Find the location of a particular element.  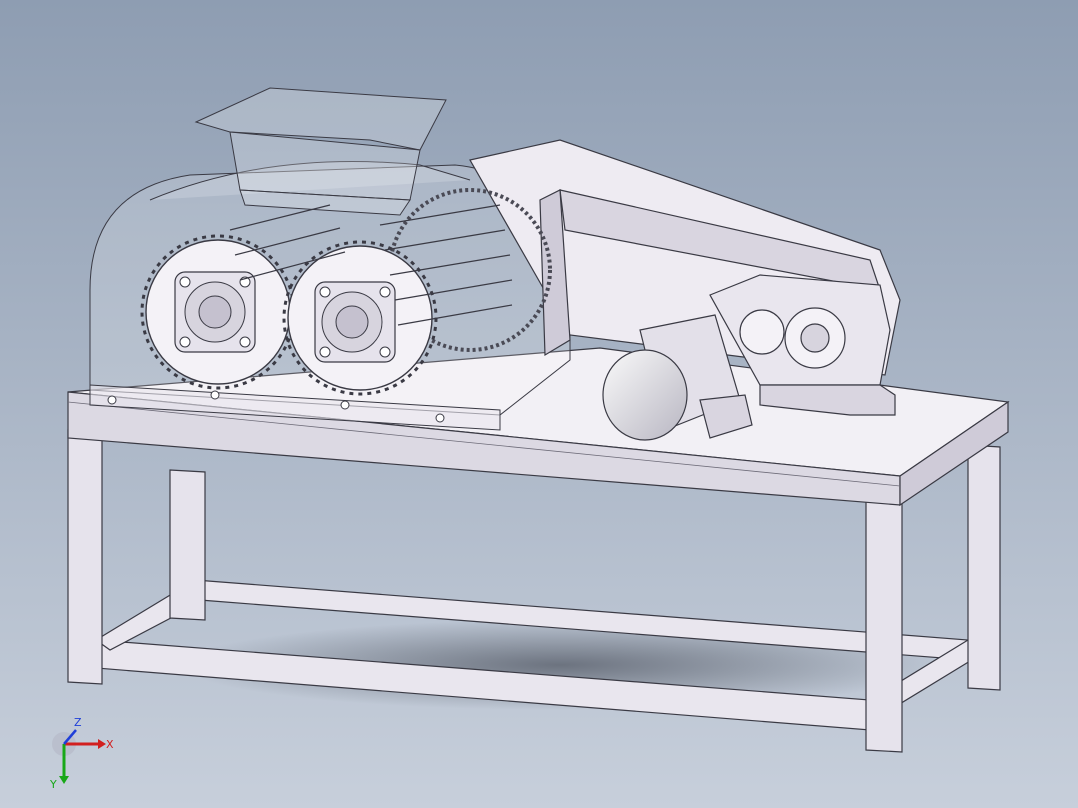

axis-triad: X Y Z is located at coordinates (85, 752).